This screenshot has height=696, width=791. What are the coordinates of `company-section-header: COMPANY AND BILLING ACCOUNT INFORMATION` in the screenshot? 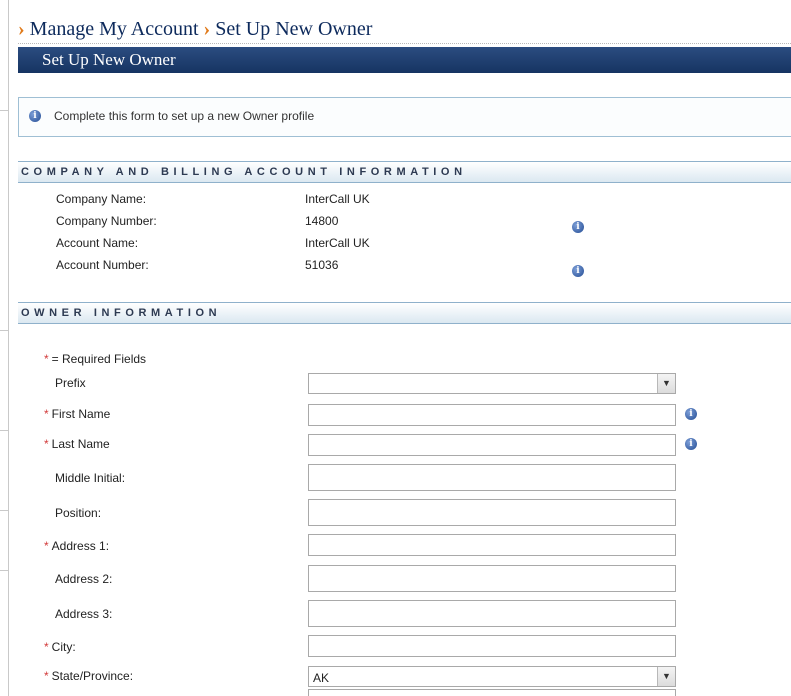 It's located at (404, 172).